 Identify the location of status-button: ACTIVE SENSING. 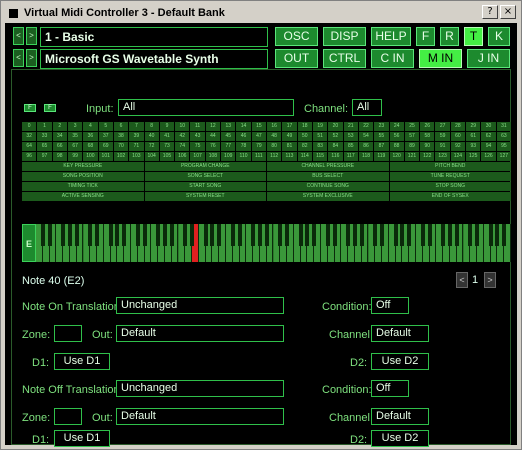
(83, 196).